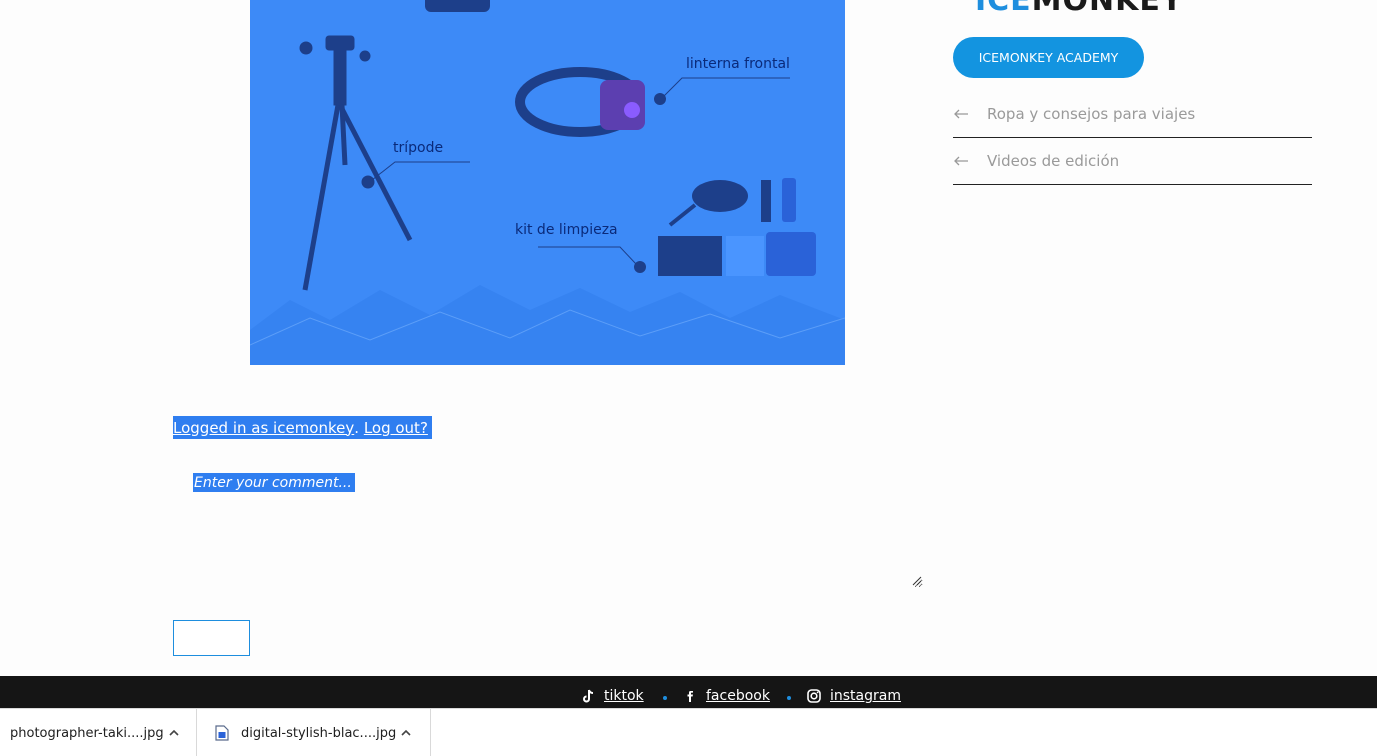 Image resolution: width=1377 pixels, height=756 pixels. I want to click on sidebar-link-label: Videos de edición, so click(1053, 161).